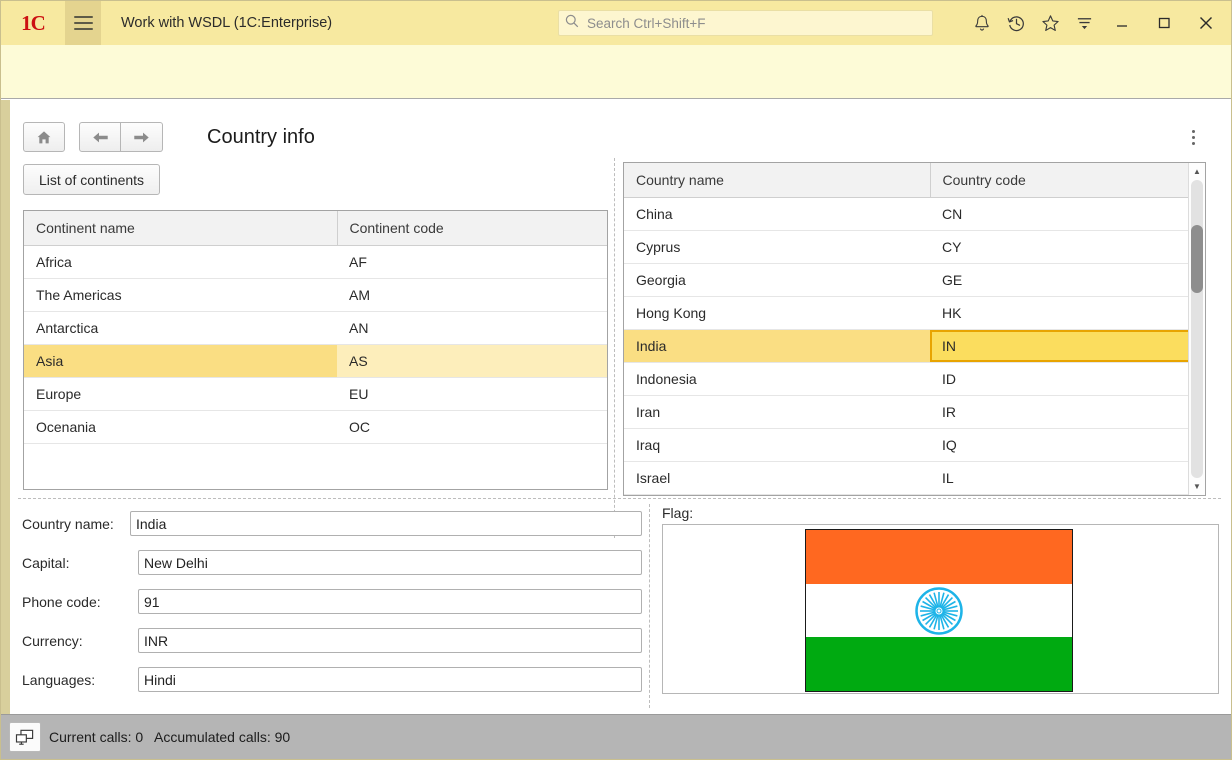 This screenshot has width=1232, height=760. What do you see at coordinates (650, 606) in the screenshot?
I see `lower-vertical-splitter` at bounding box center [650, 606].